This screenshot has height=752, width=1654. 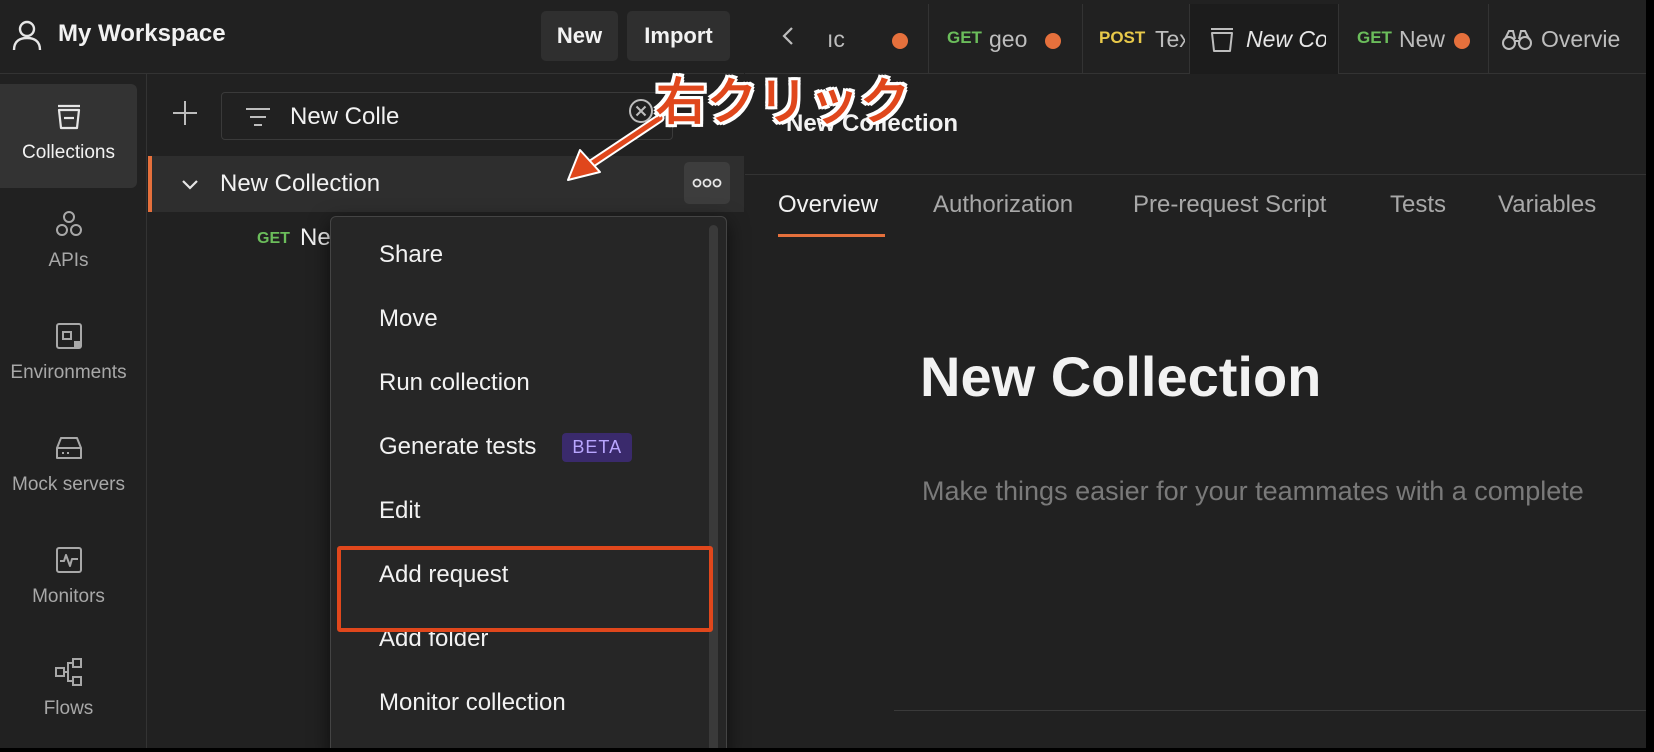 I want to click on menu-item-edit: Edit, so click(x=521, y=511).